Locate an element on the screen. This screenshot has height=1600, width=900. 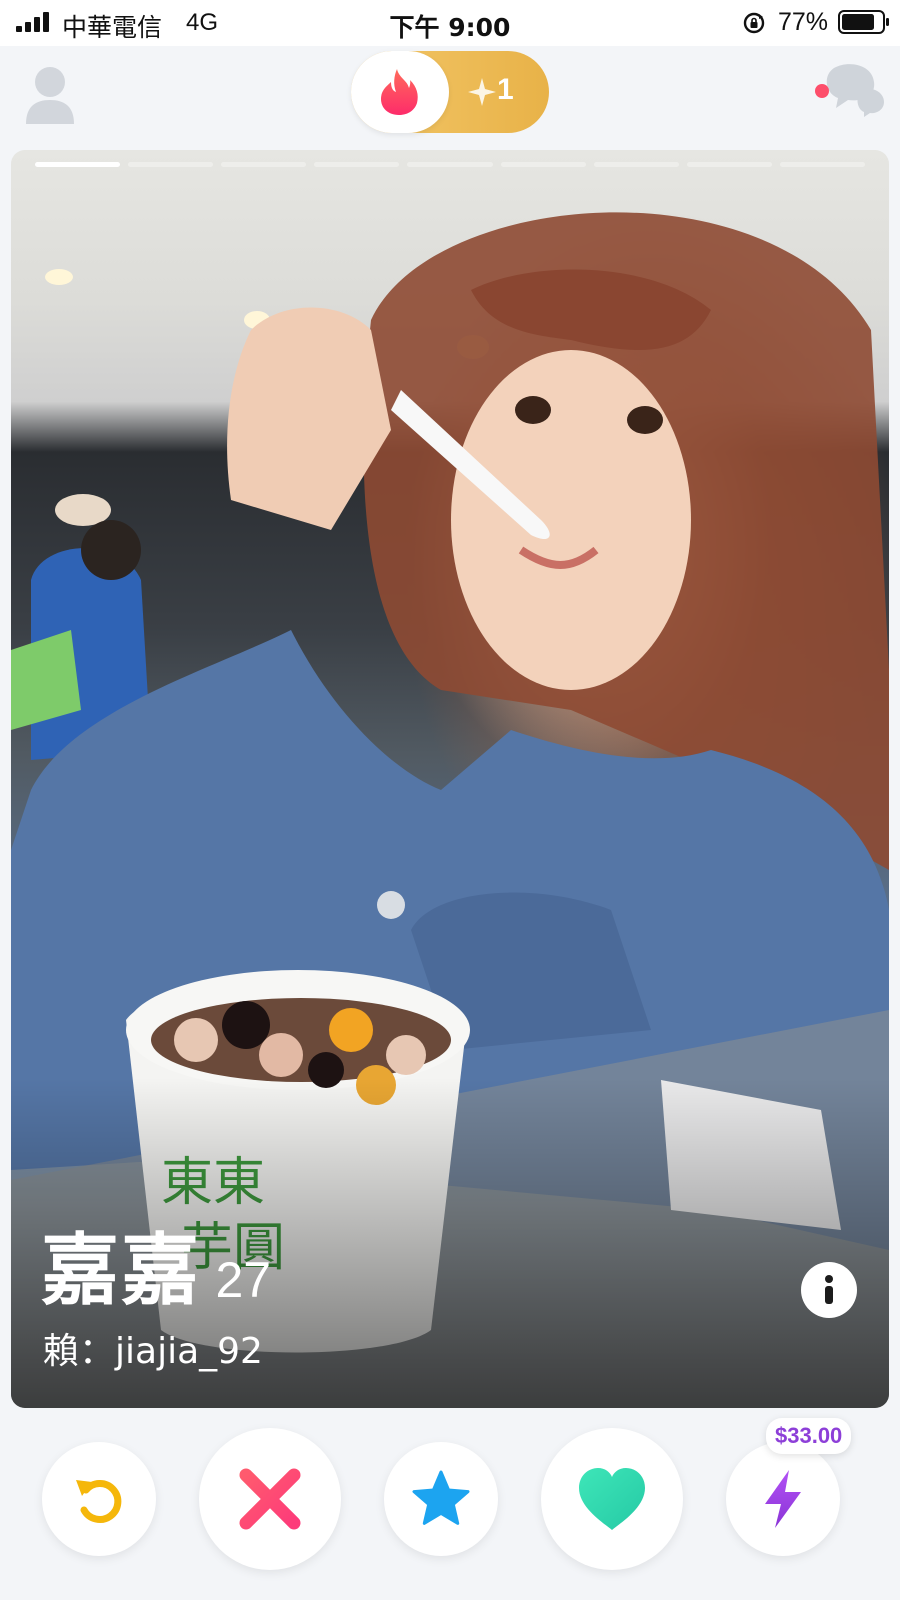
profile-bio: 賴：jiajia_92 is located at coordinates (153, 1351).